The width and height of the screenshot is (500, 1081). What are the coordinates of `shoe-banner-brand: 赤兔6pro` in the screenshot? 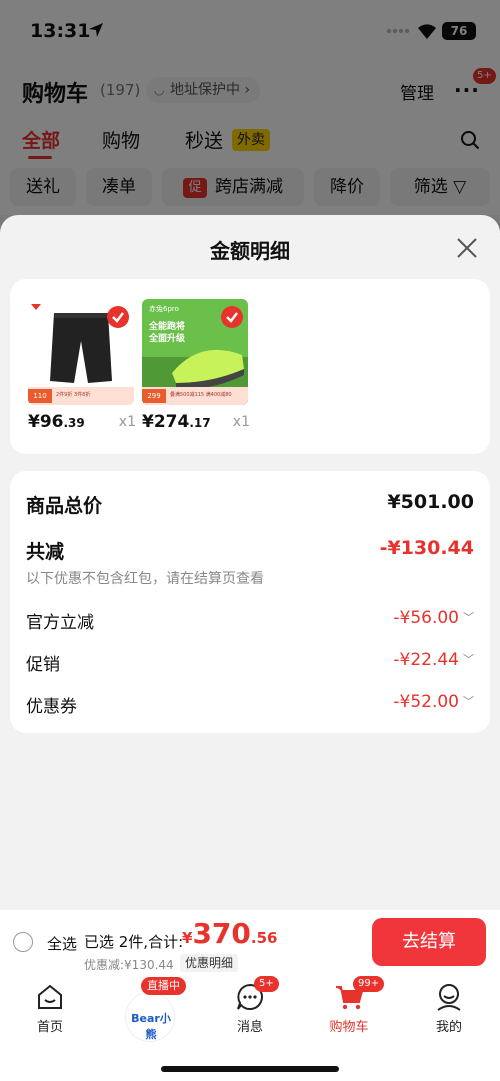 It's located at (164, 309).